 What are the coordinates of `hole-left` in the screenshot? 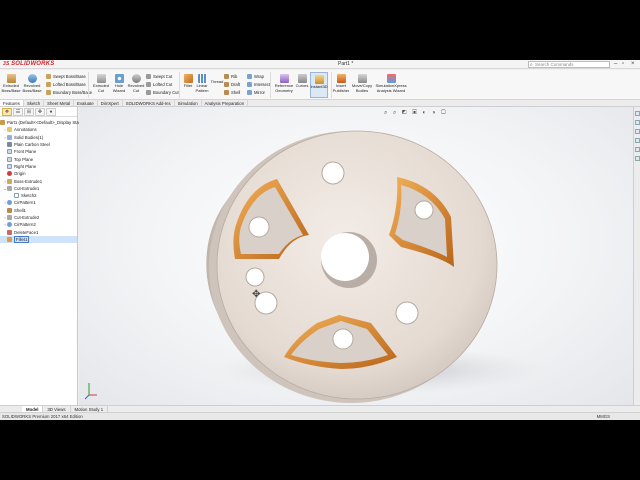 It's located at (255, 277).